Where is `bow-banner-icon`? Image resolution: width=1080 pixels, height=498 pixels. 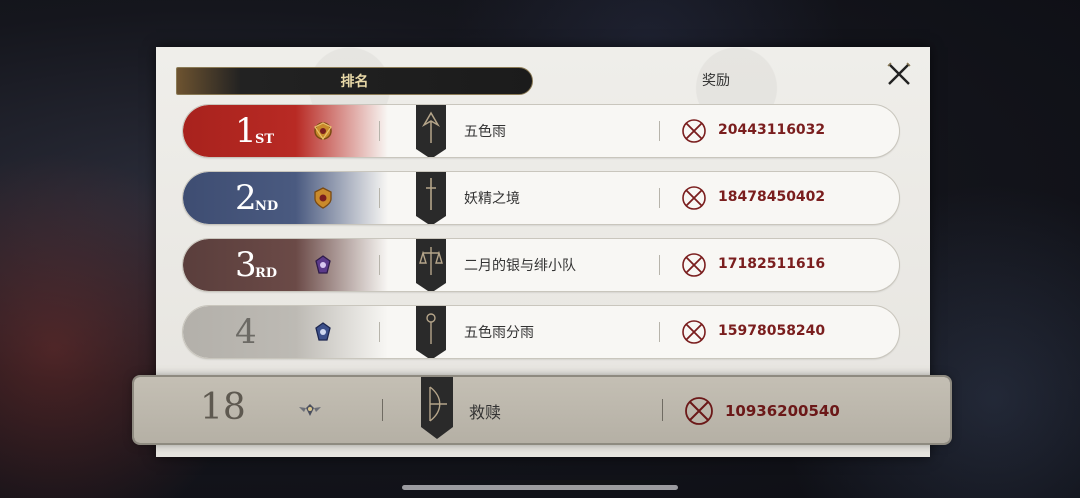
bow-banner-icon is located at coordinates (437, 408).